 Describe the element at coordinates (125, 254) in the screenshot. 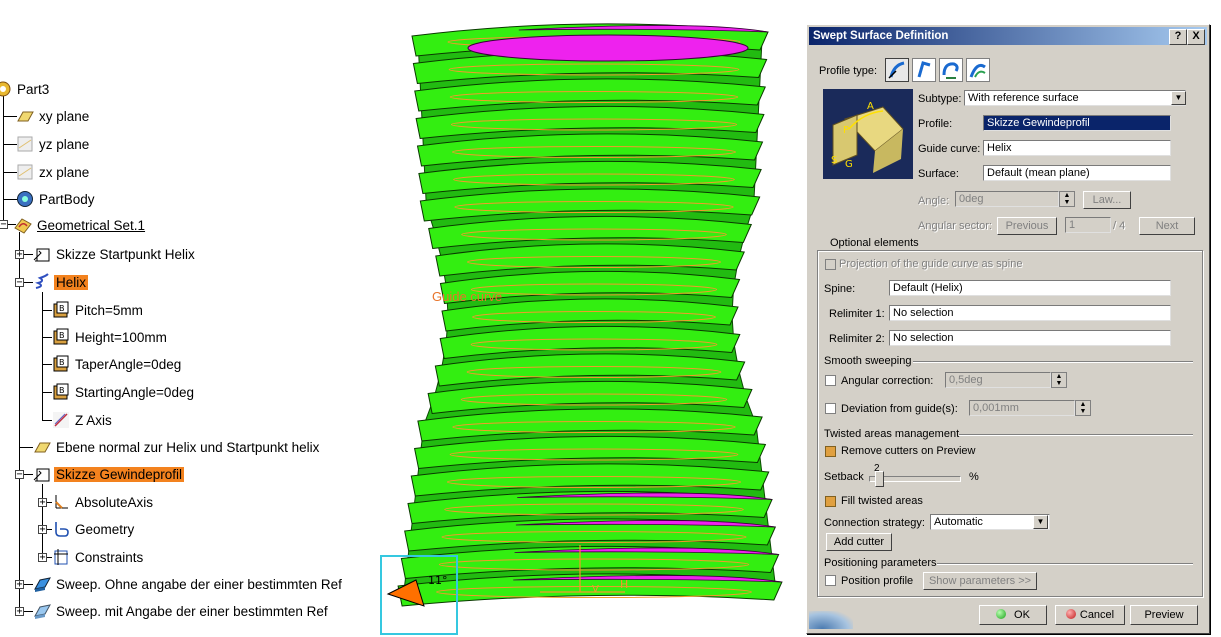

I see `tree-label: Skizze Startpunkt Helix` at that location.